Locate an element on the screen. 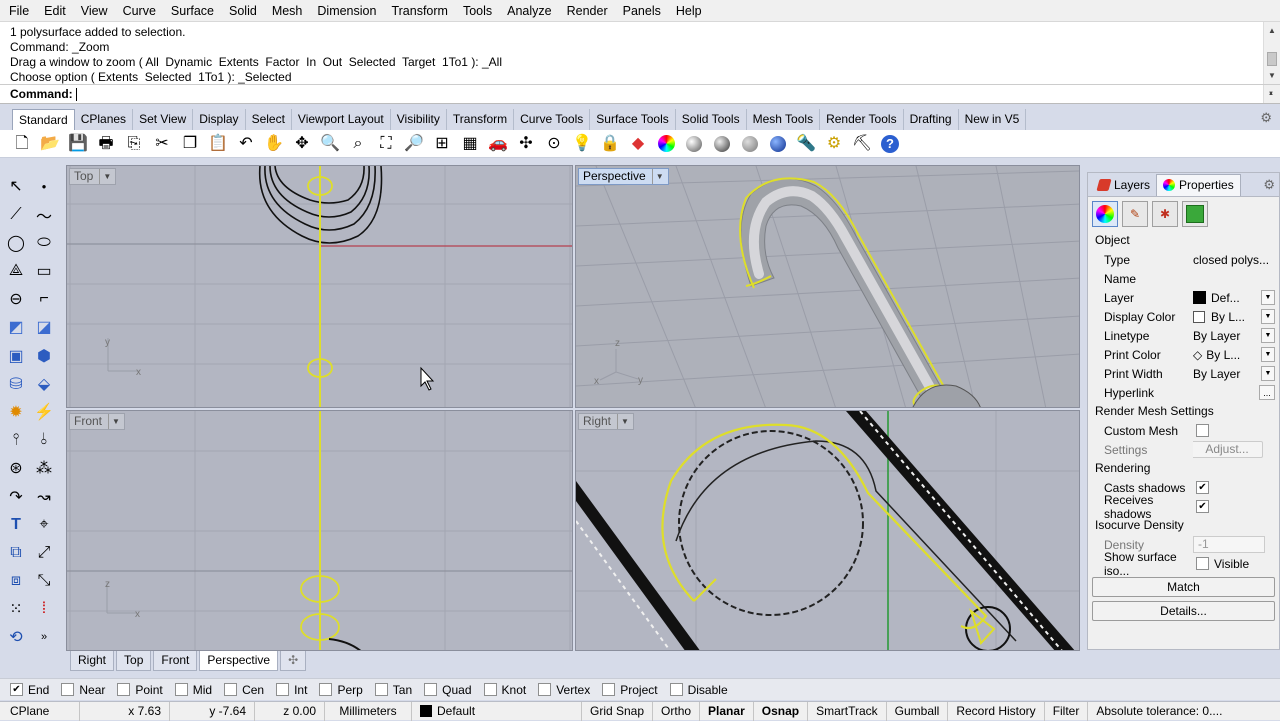 The image size is (1280, 721). zoom-selected-icon: 🔎 is located at coordinates (414, 144).